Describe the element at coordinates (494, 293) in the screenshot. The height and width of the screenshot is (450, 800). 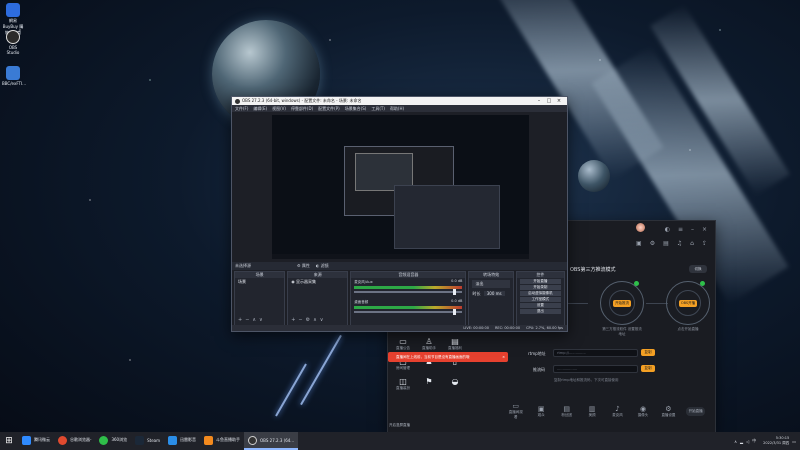
I see `duration-input: 300 ms` at that location.